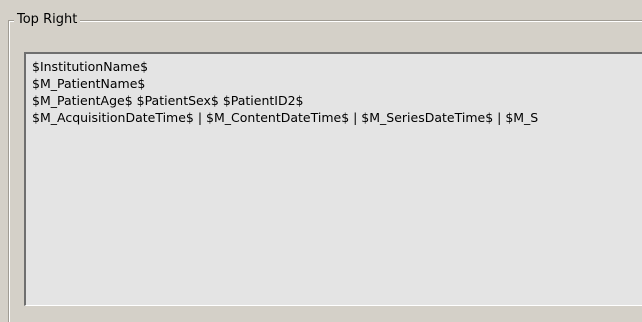 This screenshot has height=322, width=642. I want to click on template-line-3: $M_PatientAge$ $PatientSex$ $PatientID2$, so click(168, 100).